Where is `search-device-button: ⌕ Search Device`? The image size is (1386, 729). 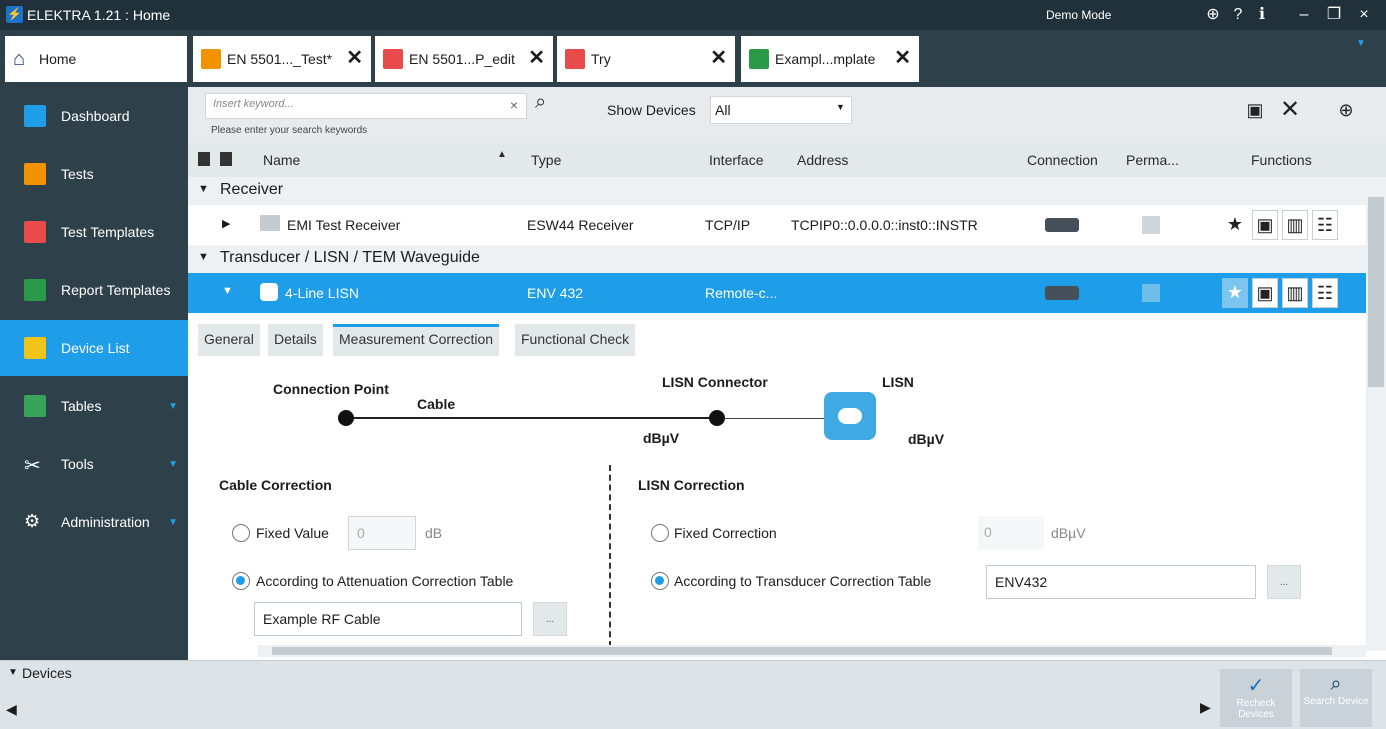
search-device-button: ⌕ Search Device is located at coordinates (1336, 698).